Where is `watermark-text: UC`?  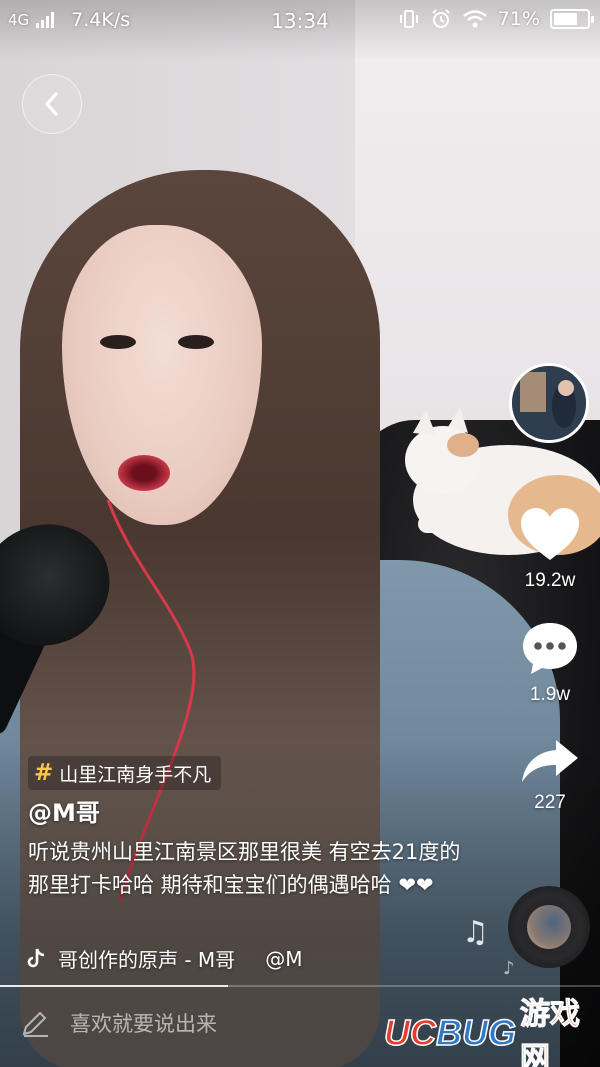
watermark-text: UC is located at coordinates (410, 1032).